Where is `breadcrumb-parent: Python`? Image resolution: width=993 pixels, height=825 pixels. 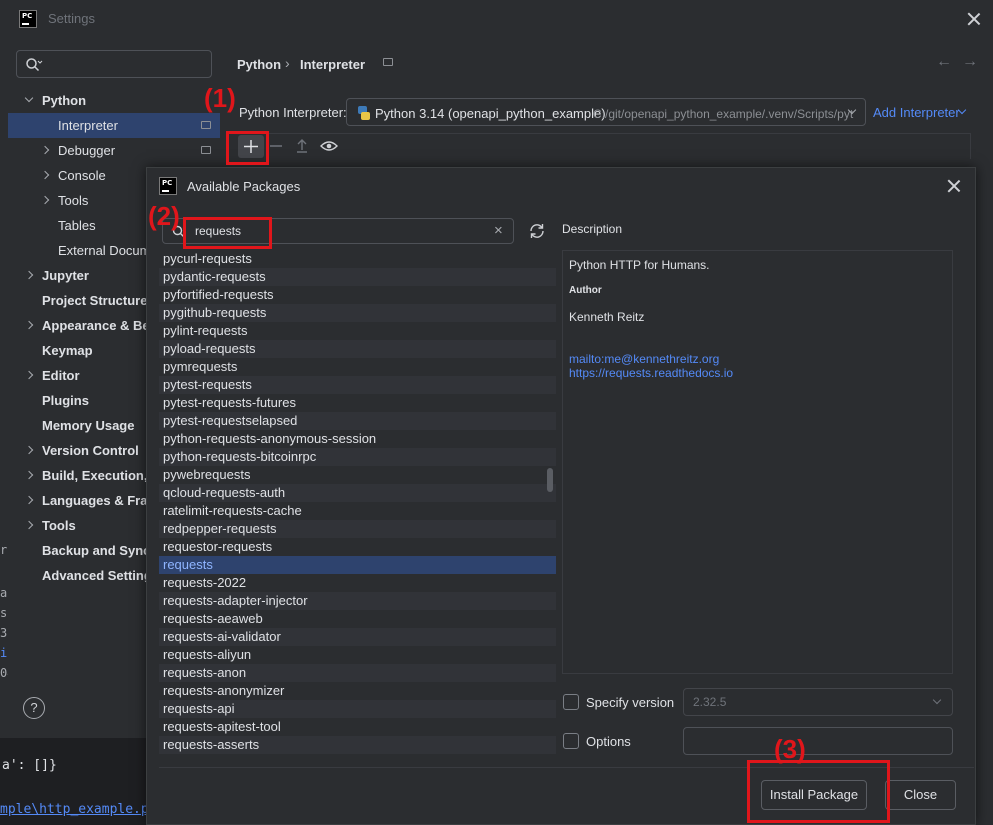 breadcrumb-parent: Python is located at coordinates (259, 64).